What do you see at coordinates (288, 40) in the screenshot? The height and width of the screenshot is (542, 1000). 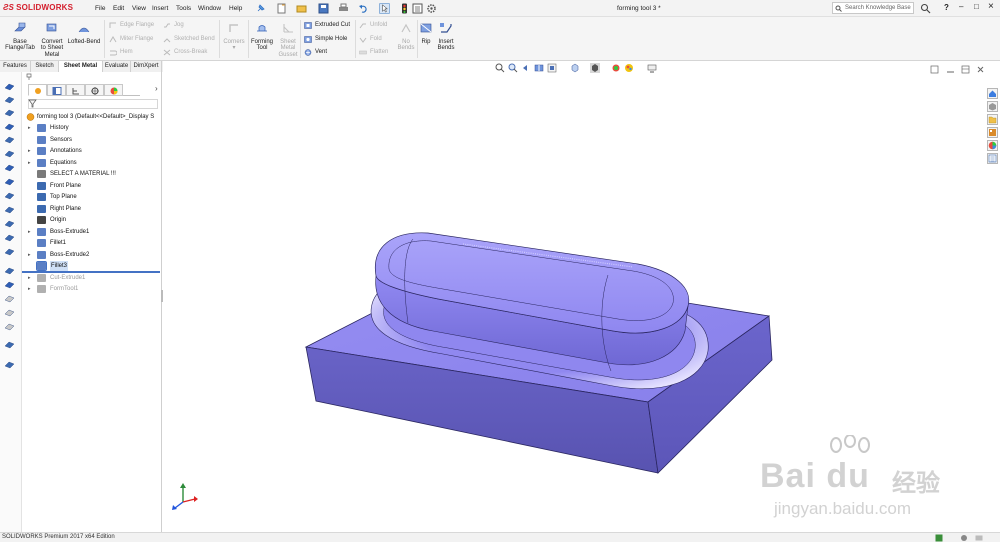 I see `sheet-metal-gusset-button: Sheet Metal Gusset` at bounding box center [288, 40].